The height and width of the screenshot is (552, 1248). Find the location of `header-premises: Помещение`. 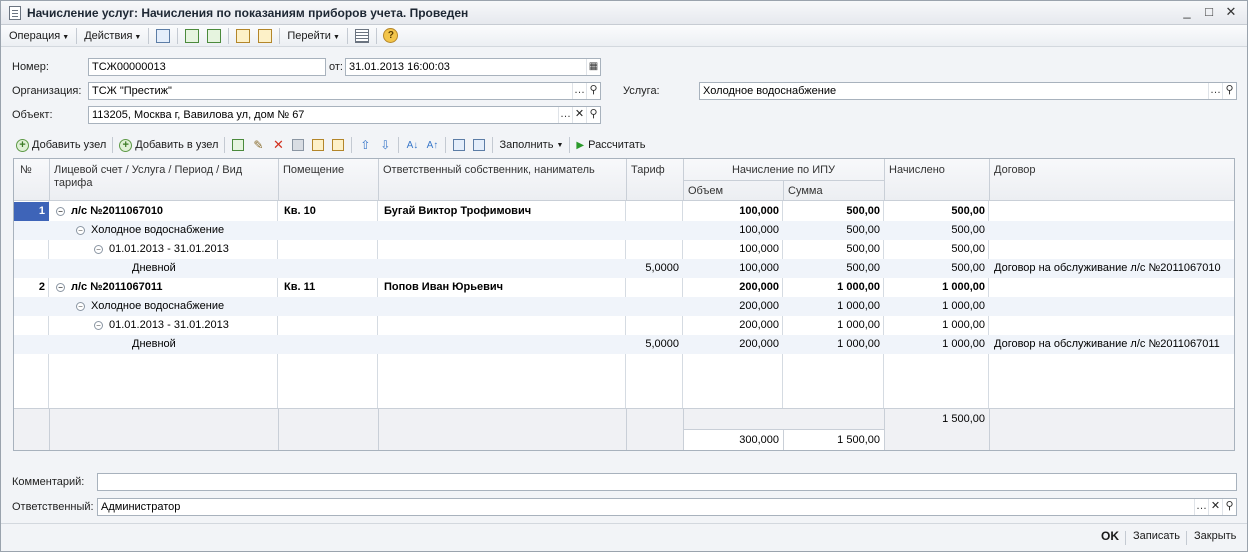

header-premises: Помещение is located at coordinates (313, 170).